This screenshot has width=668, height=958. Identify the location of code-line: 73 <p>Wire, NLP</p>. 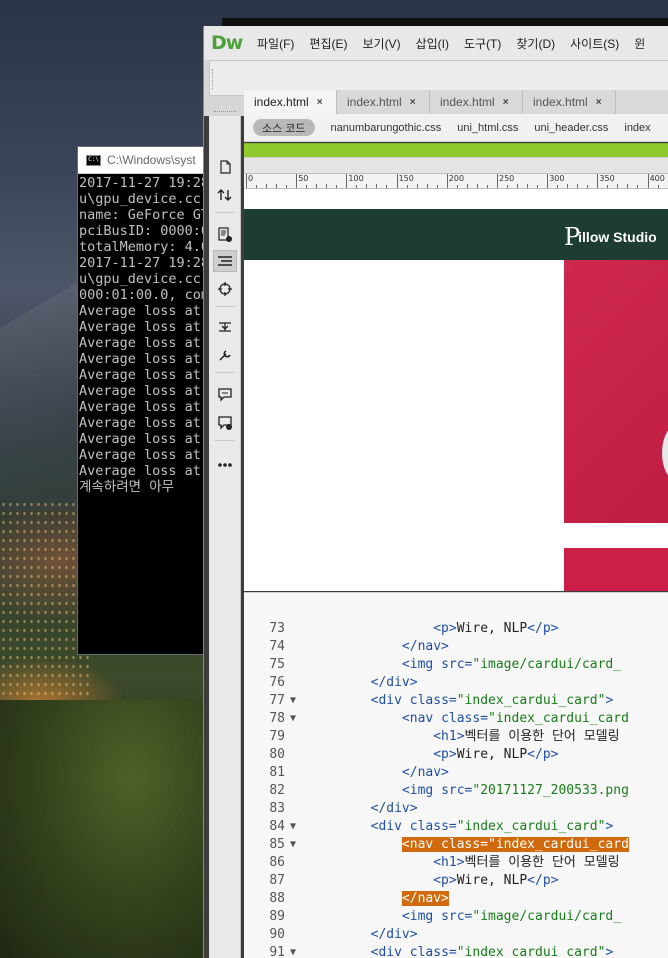
(456, 629).